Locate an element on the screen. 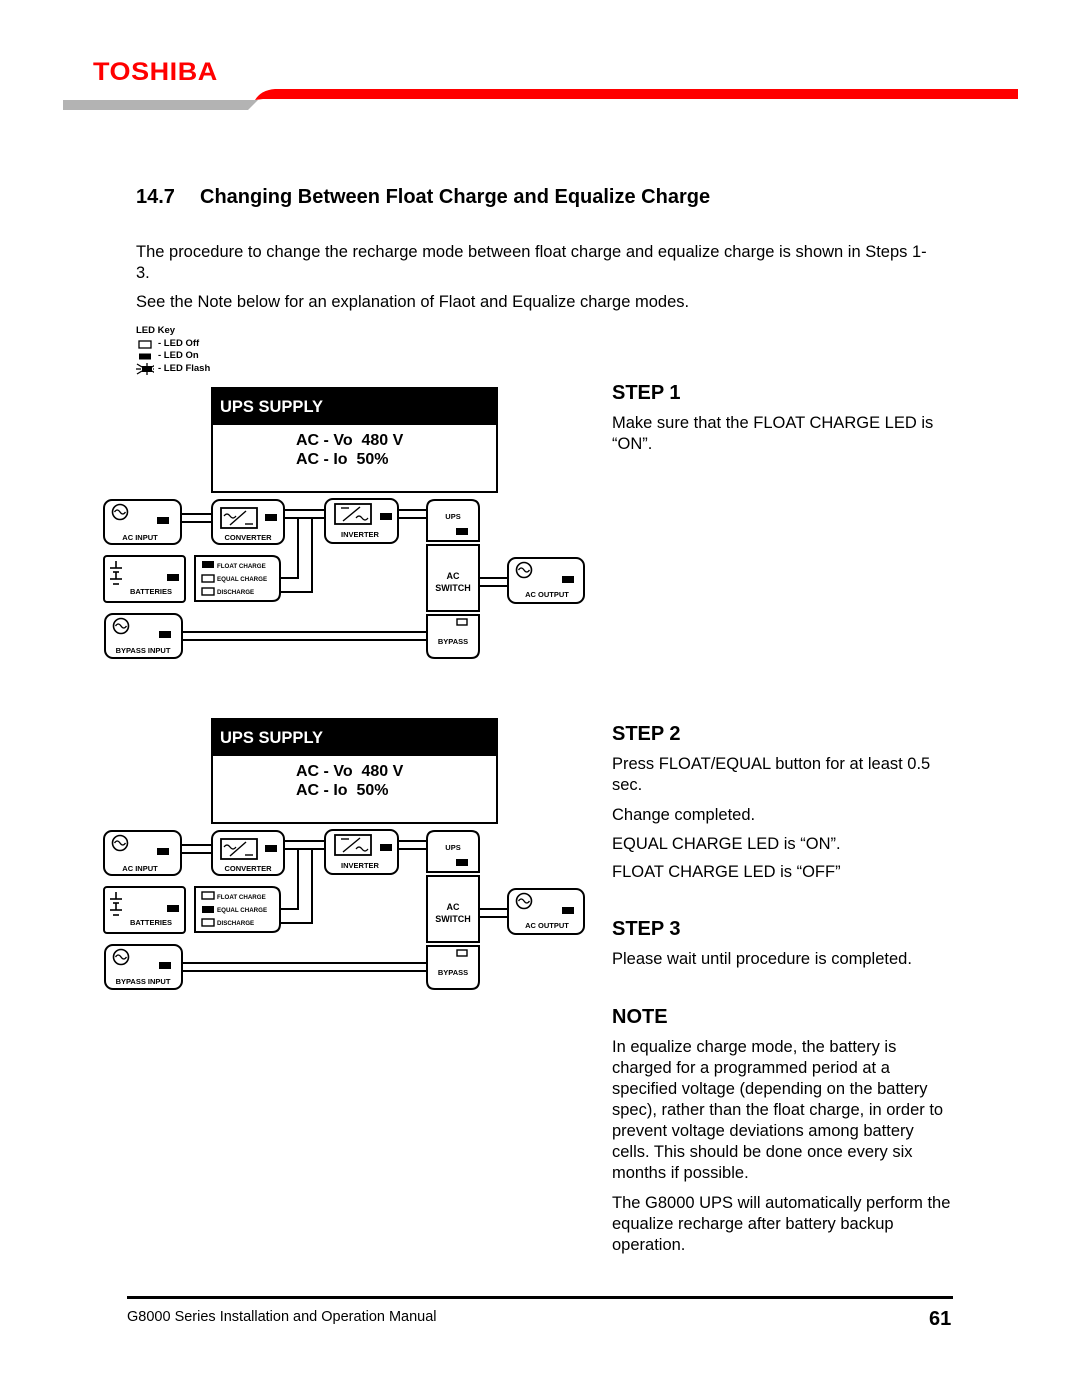  charge-mode-block: FLOAT CHARGE EQUAL CHARGE DISCHARGE is located at coordinates (237, 909).